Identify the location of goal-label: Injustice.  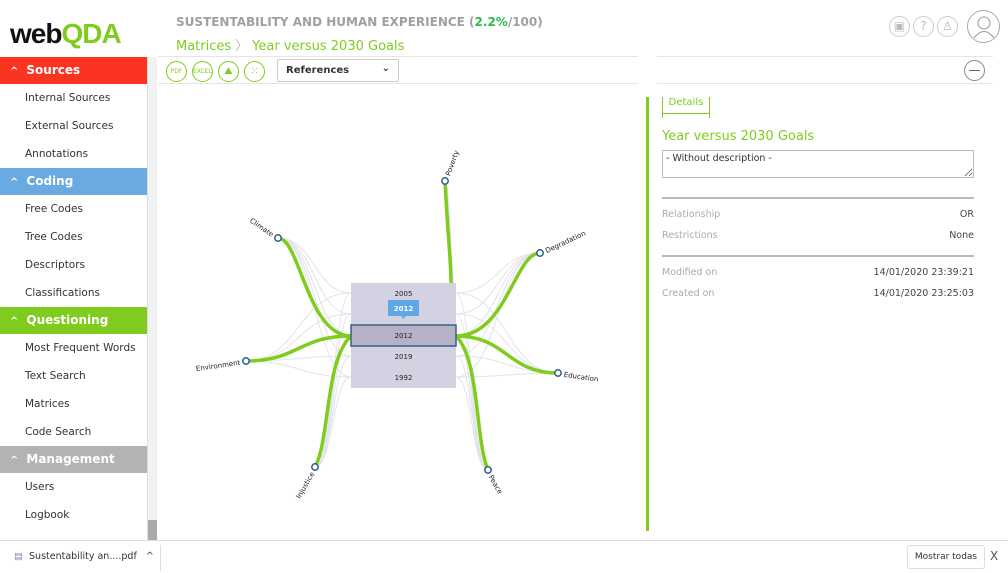
(306, 485).